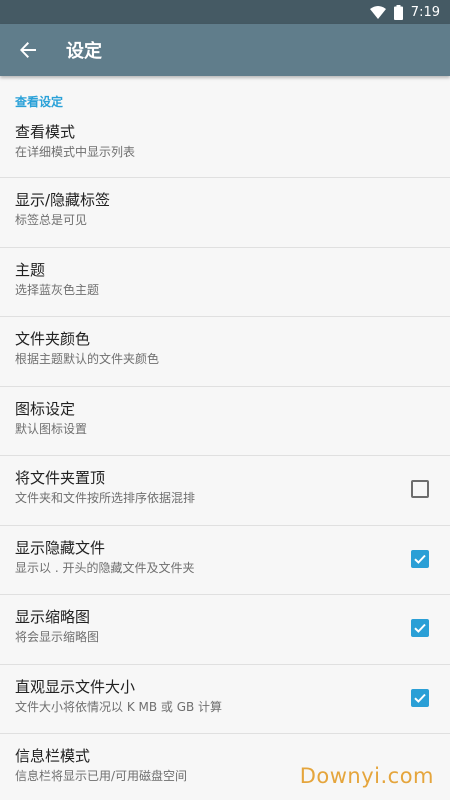  Describe the element at coordinates (53, 339) in the screenshot. I see `pref-title: 文件夹颜色` at that location.